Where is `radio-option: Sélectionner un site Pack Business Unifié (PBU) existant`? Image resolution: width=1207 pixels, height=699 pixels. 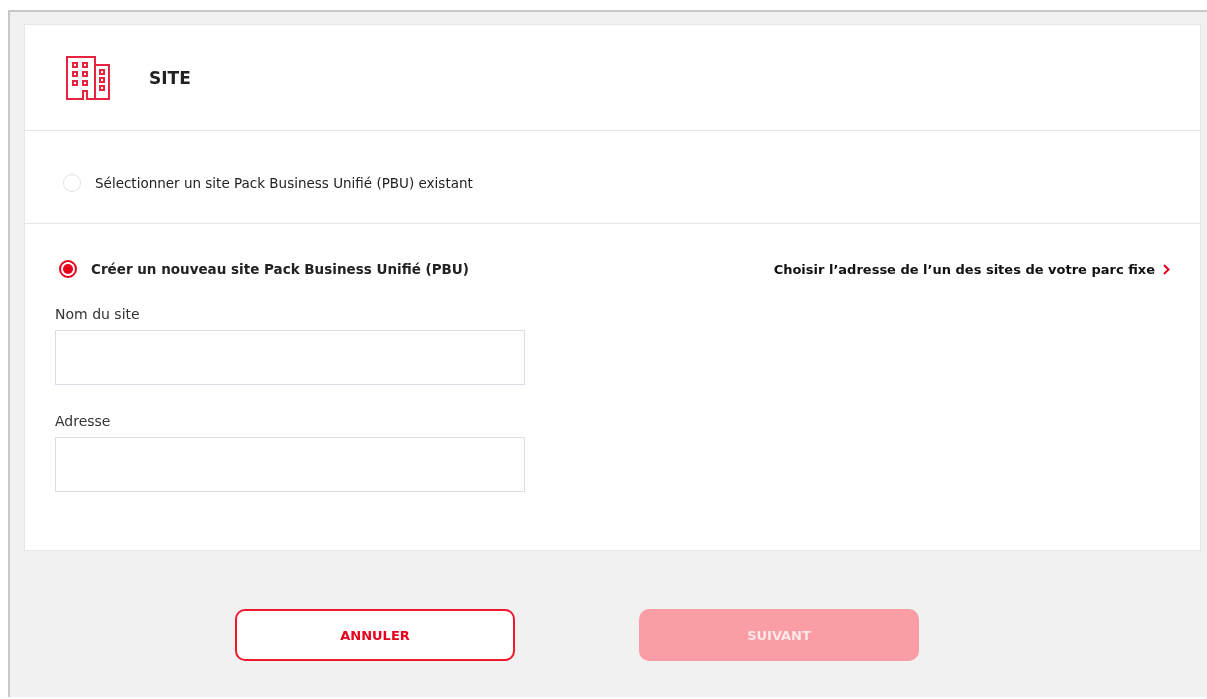
radio-option: Sélectionner un site Pack Business Unifié (PBU) existant is located at coordinates (268, 183).